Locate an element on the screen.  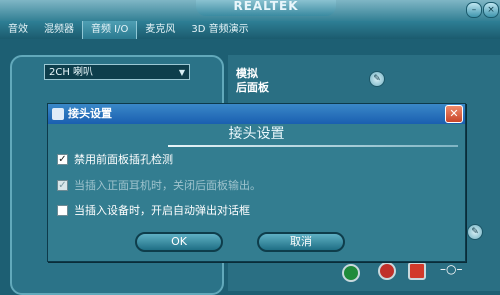
jack-red-square-icon is located at coordinates (417, 271).